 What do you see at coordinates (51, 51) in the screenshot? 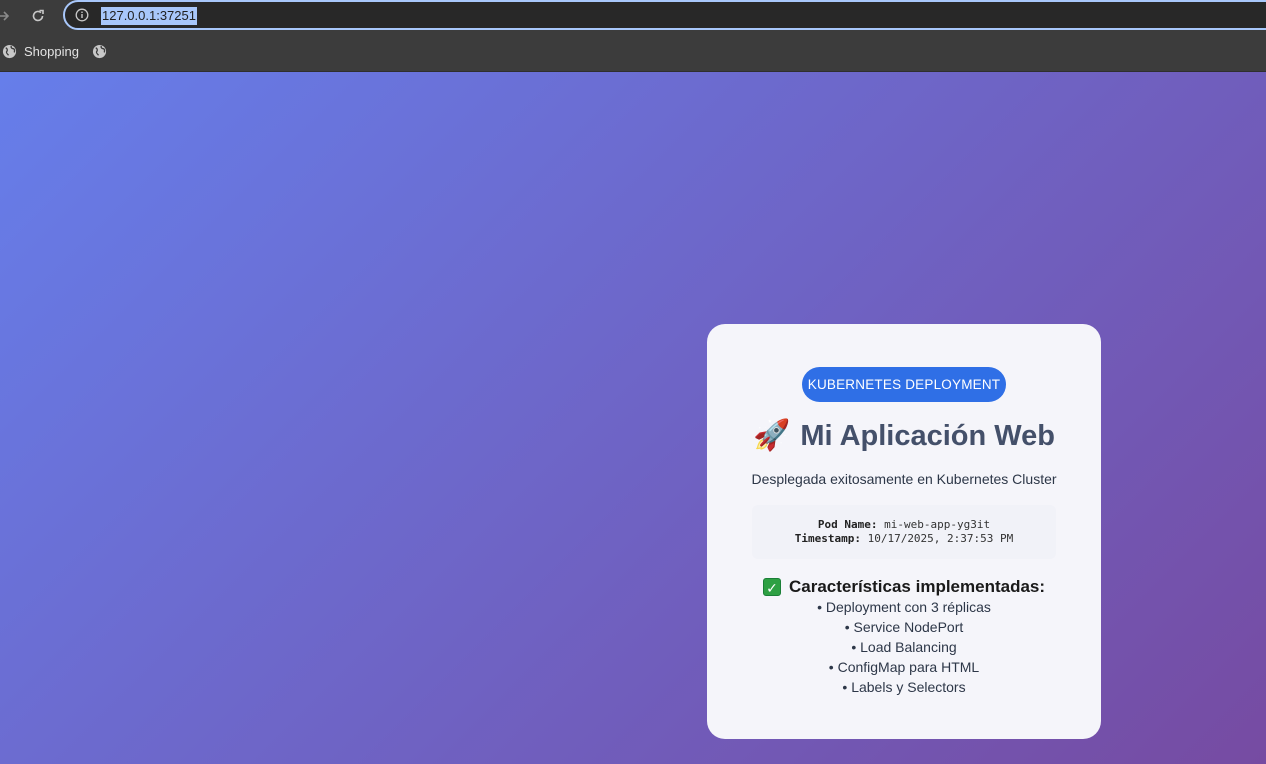
I see `bookmark-label: Shopping` at bounding box center [51, 51].